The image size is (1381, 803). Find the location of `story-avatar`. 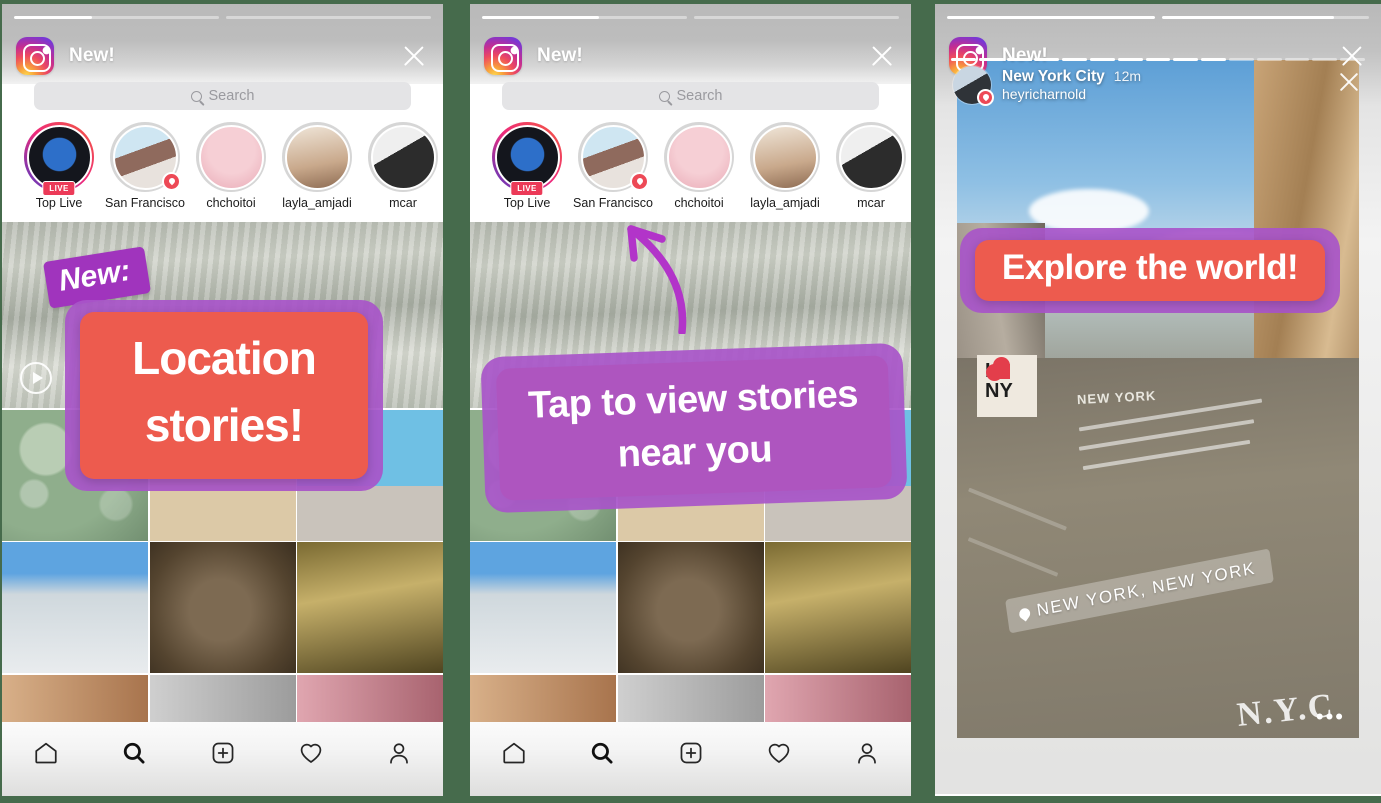

story-avatar is located at coordinates (973, 86).